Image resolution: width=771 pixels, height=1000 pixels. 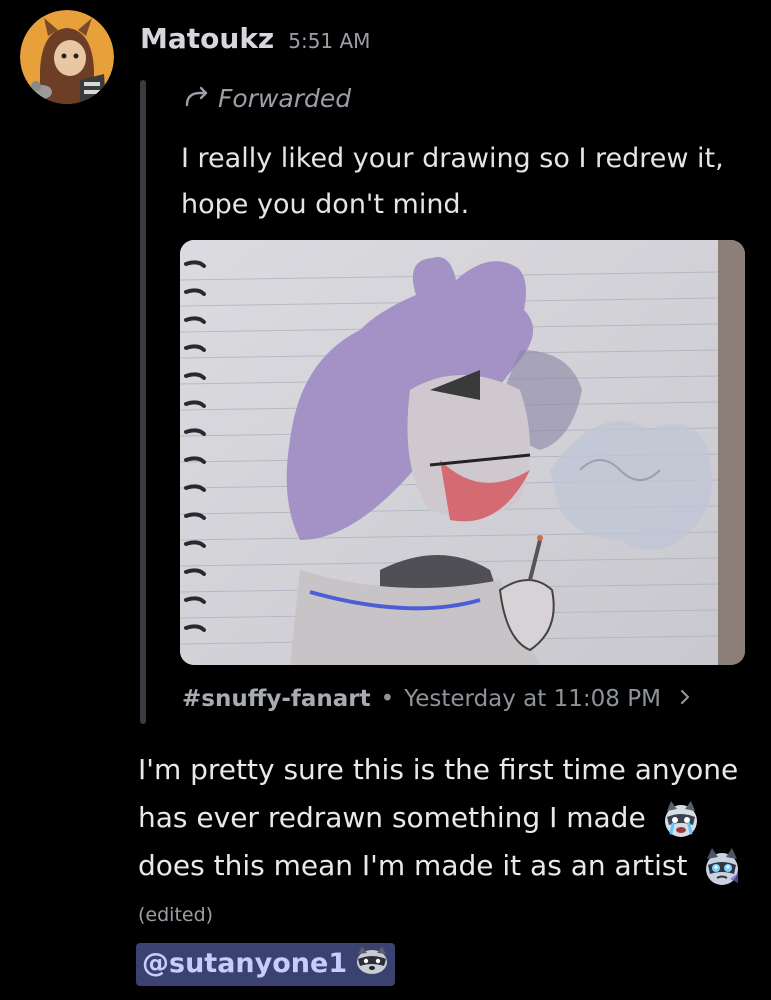 What do you see at coordinates (532, 699) in the screenshot?
I see `source-timestamp: Yesterday at 11:08 PM` at bounding box center [532, 699].